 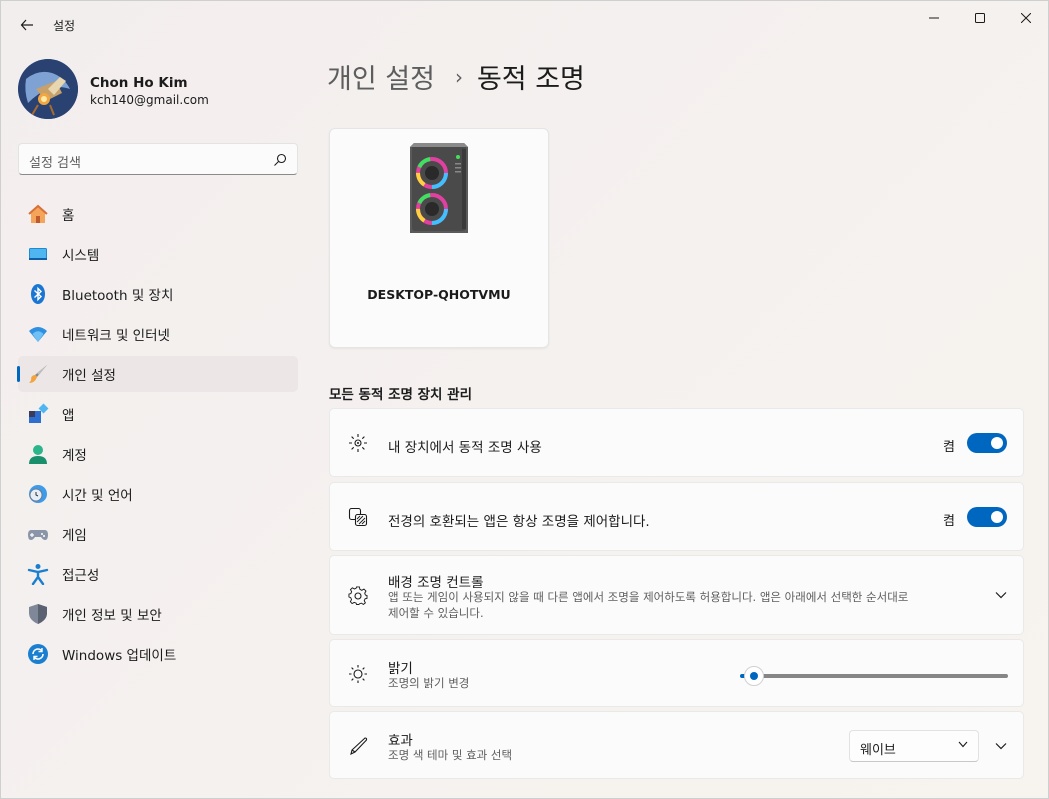 What do you see at coordinates (116, 336) in the screenshot?
I see `sidebar-item-label: 네트워크 및 인터넷` at bounding box center [116, 336].